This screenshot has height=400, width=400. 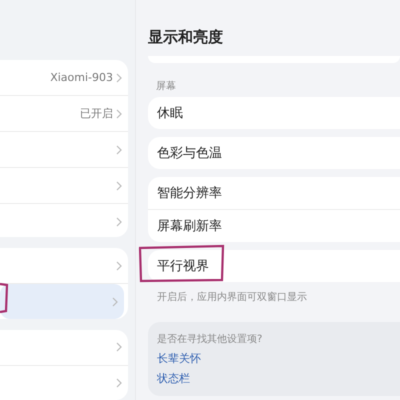 What do you see at coordinates (62, 301) in the screenshot?
I see `settings-item` at bounding box center [62, 301].